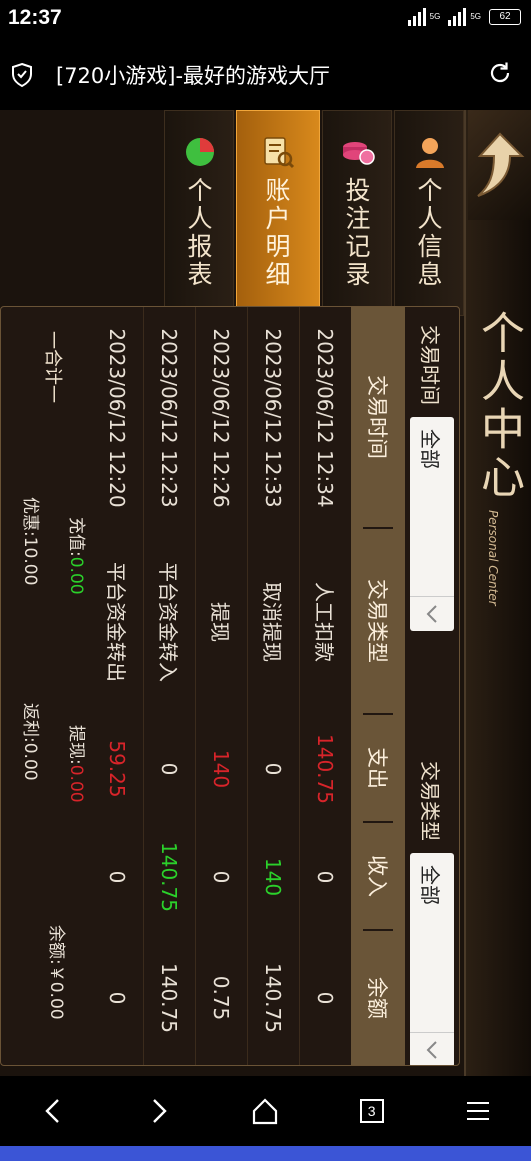  Describe the element at coordinates (478, 1111) in the screenshot. I see `menu-button` at that location.